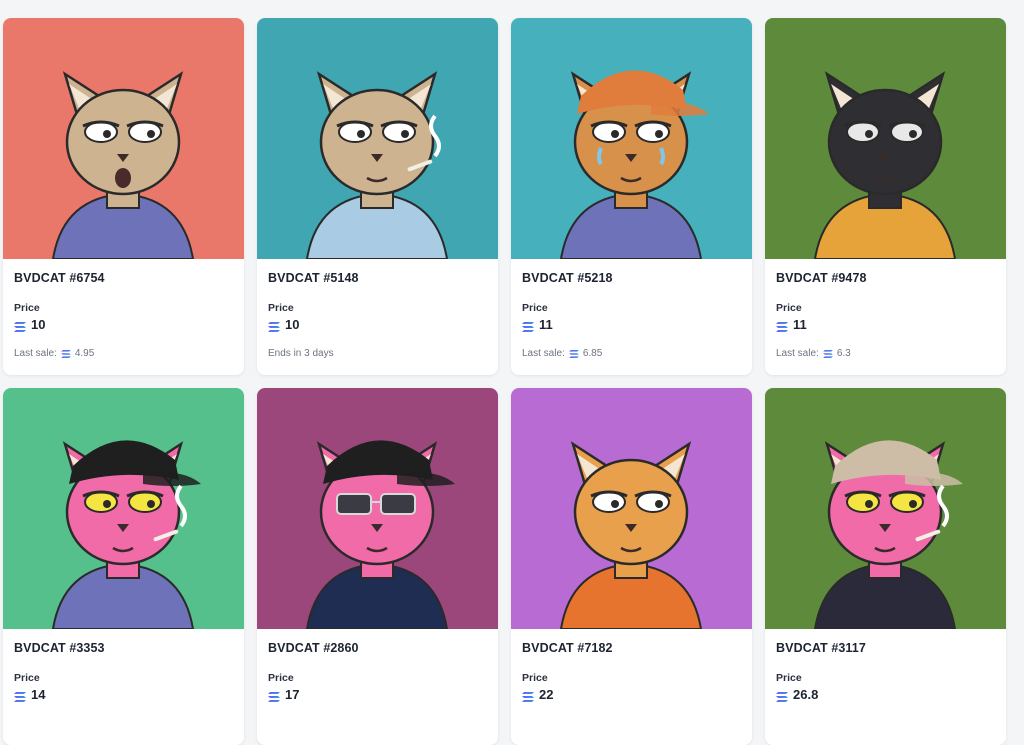  I want to click on nft-info: BVDCAT #7182 Price 22, so click(631, 665).